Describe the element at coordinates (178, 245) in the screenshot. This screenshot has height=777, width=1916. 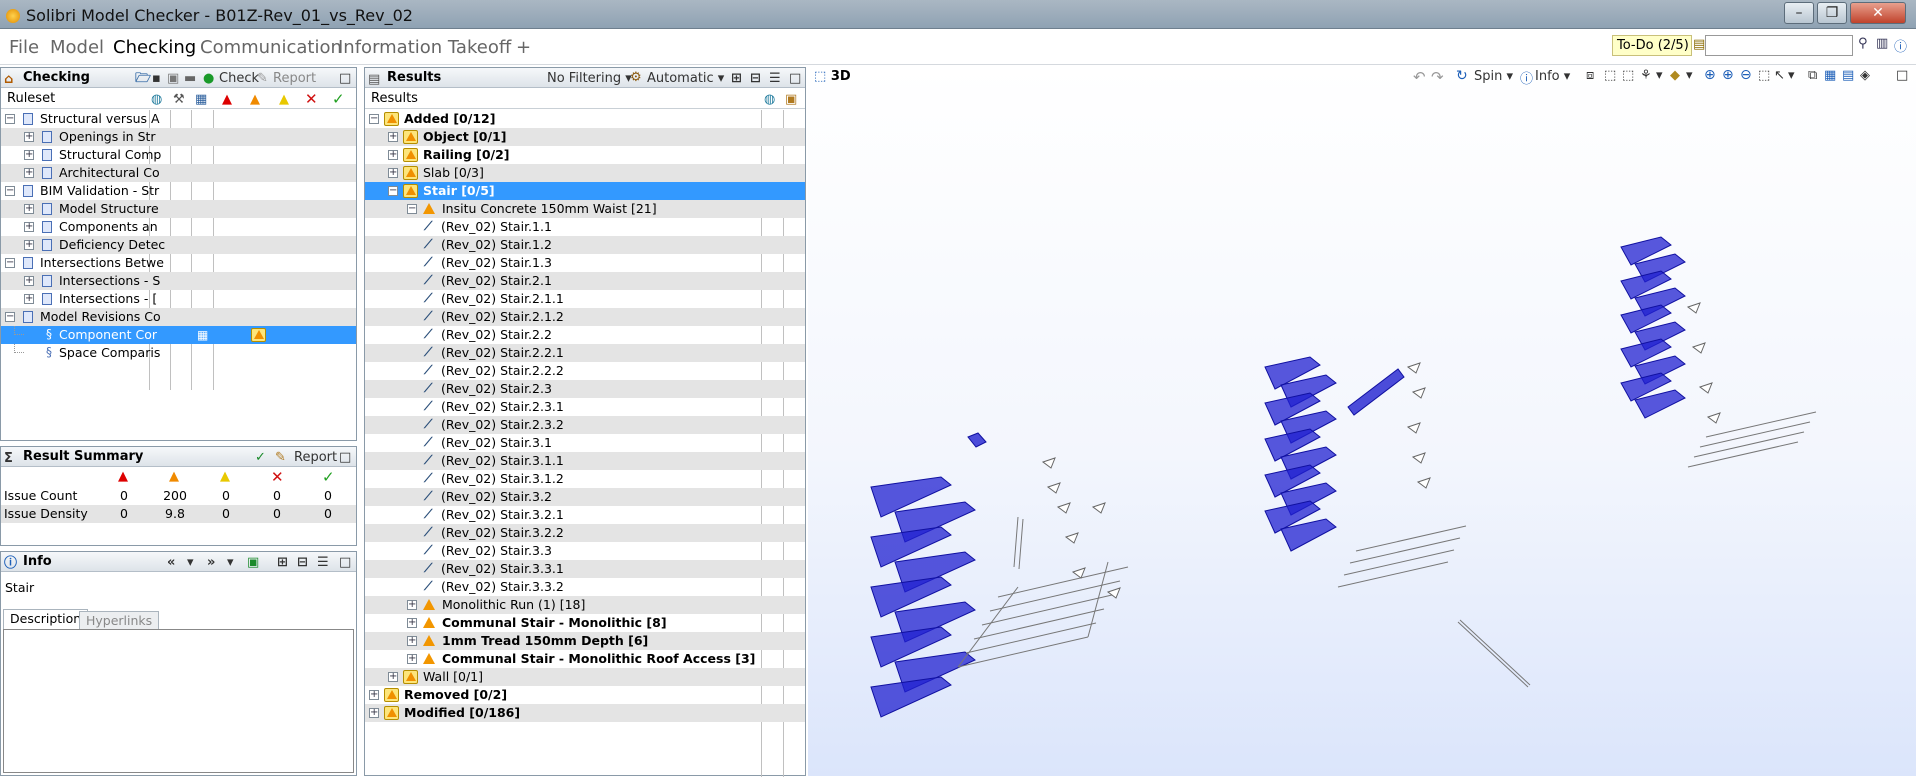
I see `ruleset-row: + Deficiency Detec` at that location.